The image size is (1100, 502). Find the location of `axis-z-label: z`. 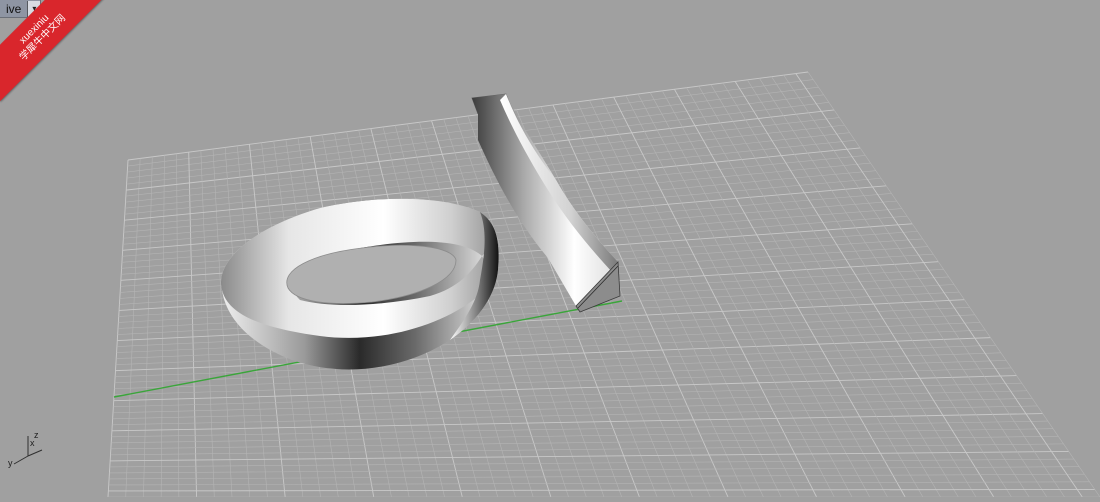

axis-z-label: z is located at coordinates (36, 435).